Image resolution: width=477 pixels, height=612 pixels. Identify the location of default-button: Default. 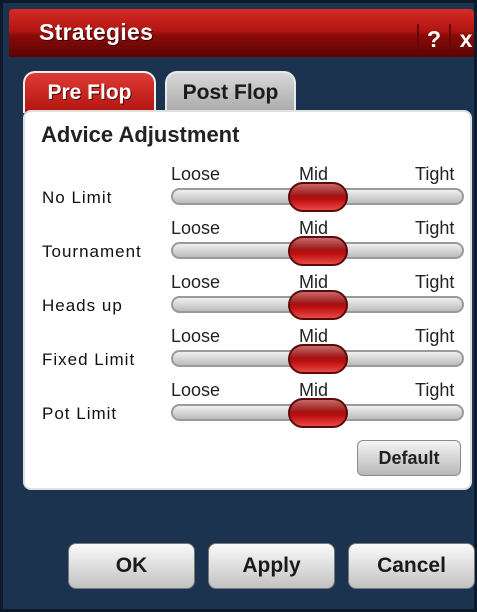
(409, 458).